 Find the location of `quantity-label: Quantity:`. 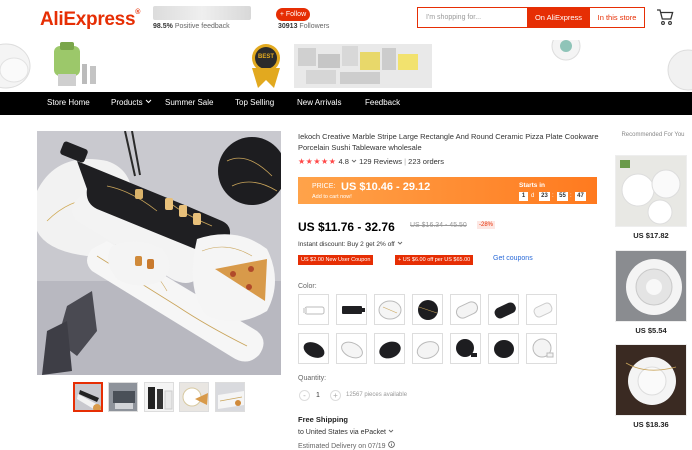

quantity-label: Quantity: is located at coordinates (312, 378).